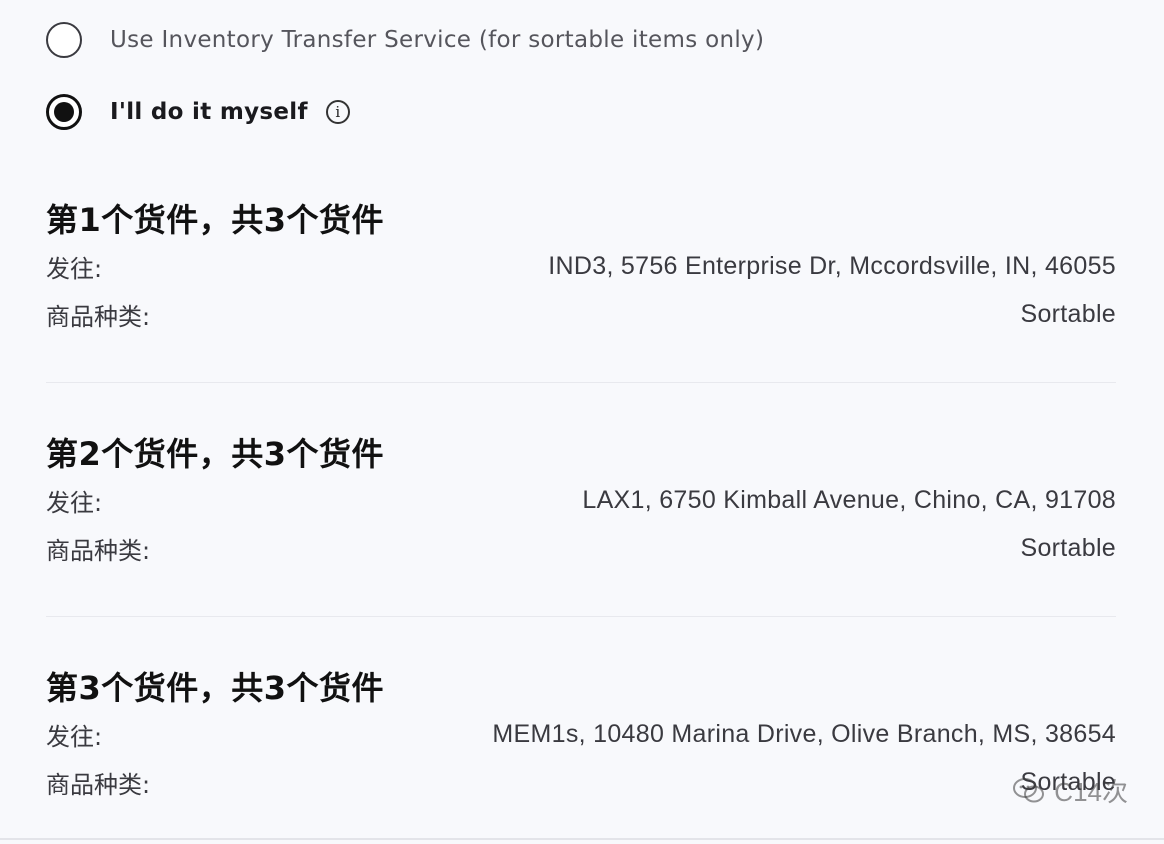  Describe the element at coordinates (215, 220) in the screenshot. I see `shipment-title: 第1个货件，共3个货件` at that location.